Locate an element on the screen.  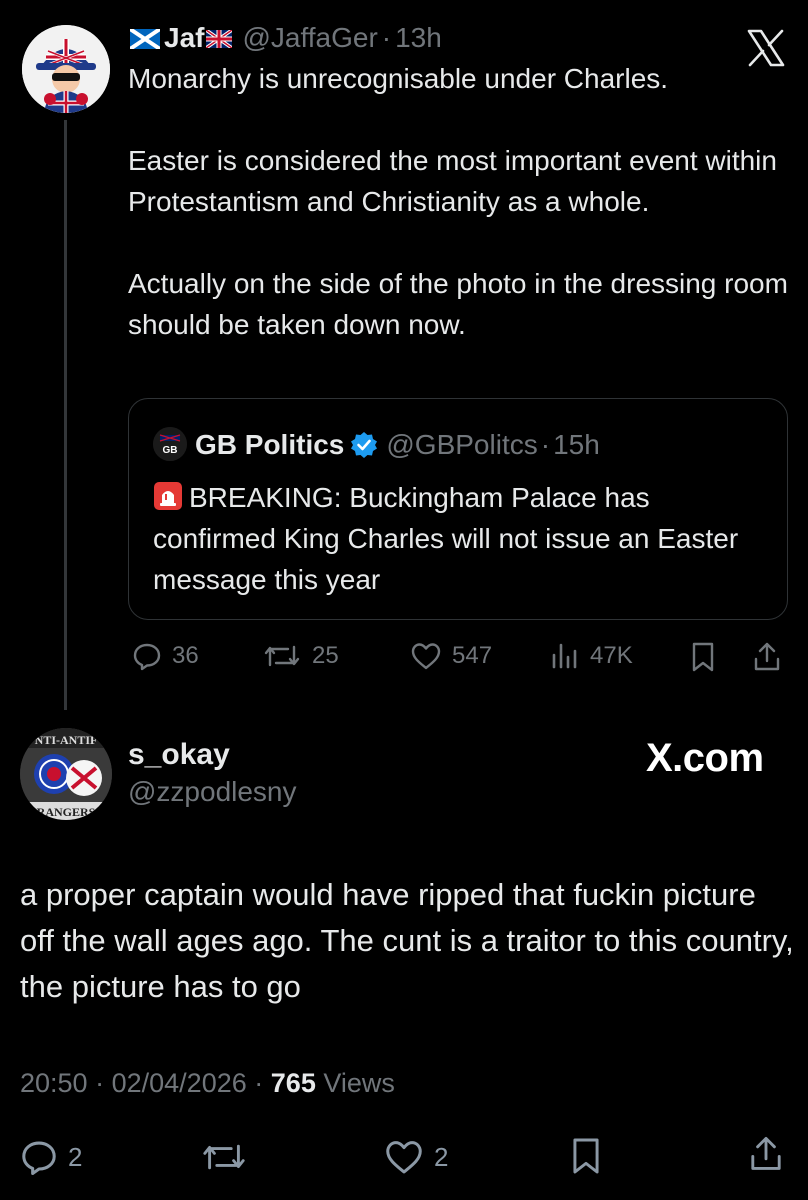
gb-politics-avatar: GB is located at coordinates (170, 444).